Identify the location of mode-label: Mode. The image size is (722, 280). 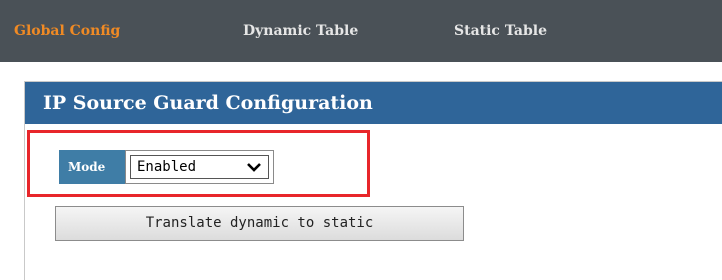
(92, 167).